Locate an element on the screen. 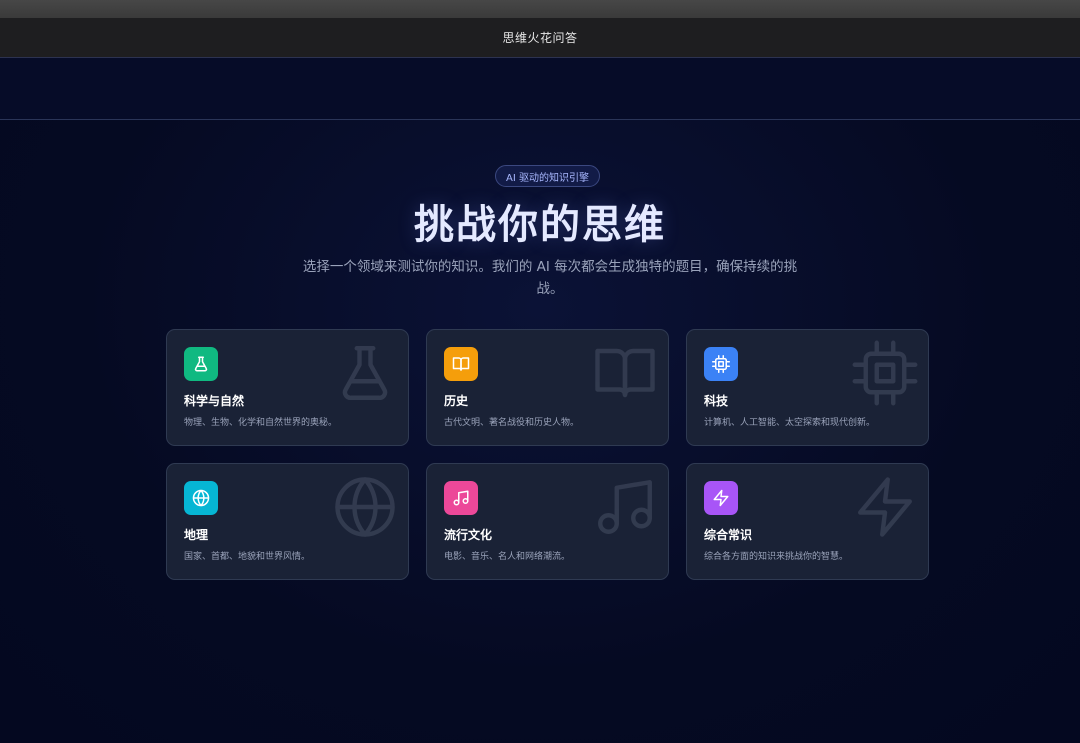  card-description: 国家、首都、地貌和世界风情。 is located at coordinates (247, 557).